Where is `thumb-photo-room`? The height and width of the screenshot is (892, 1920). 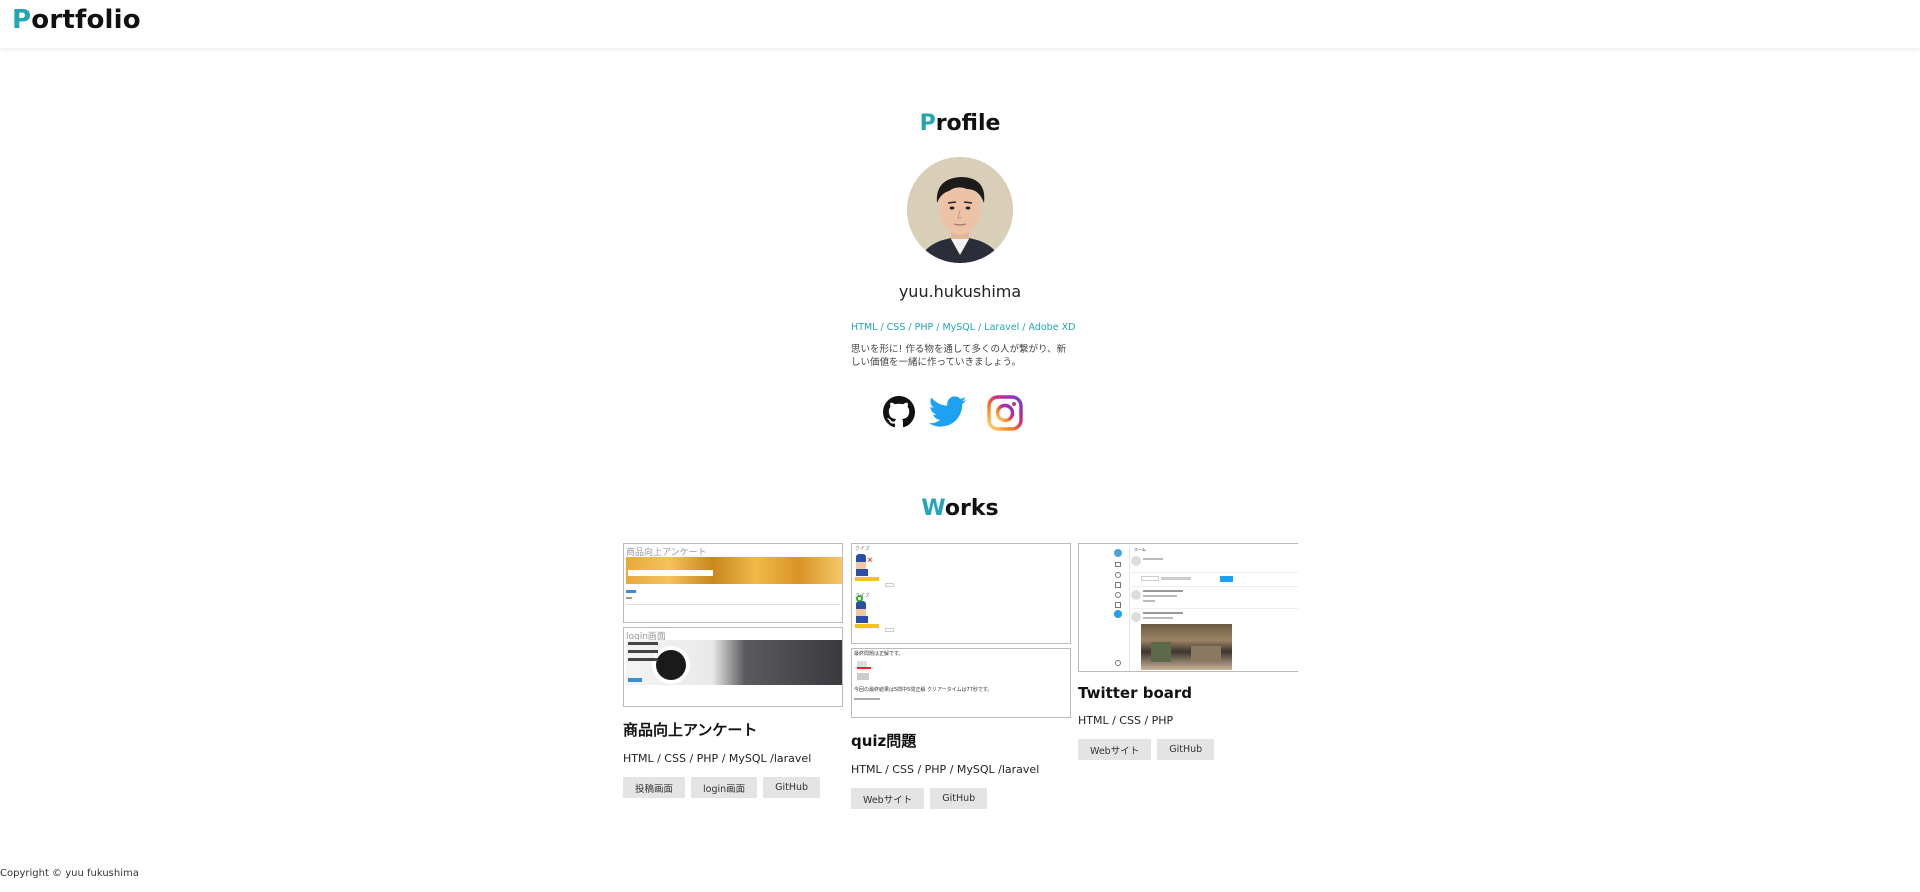
thumb-photo-room is located at coordinates (1186, 647).